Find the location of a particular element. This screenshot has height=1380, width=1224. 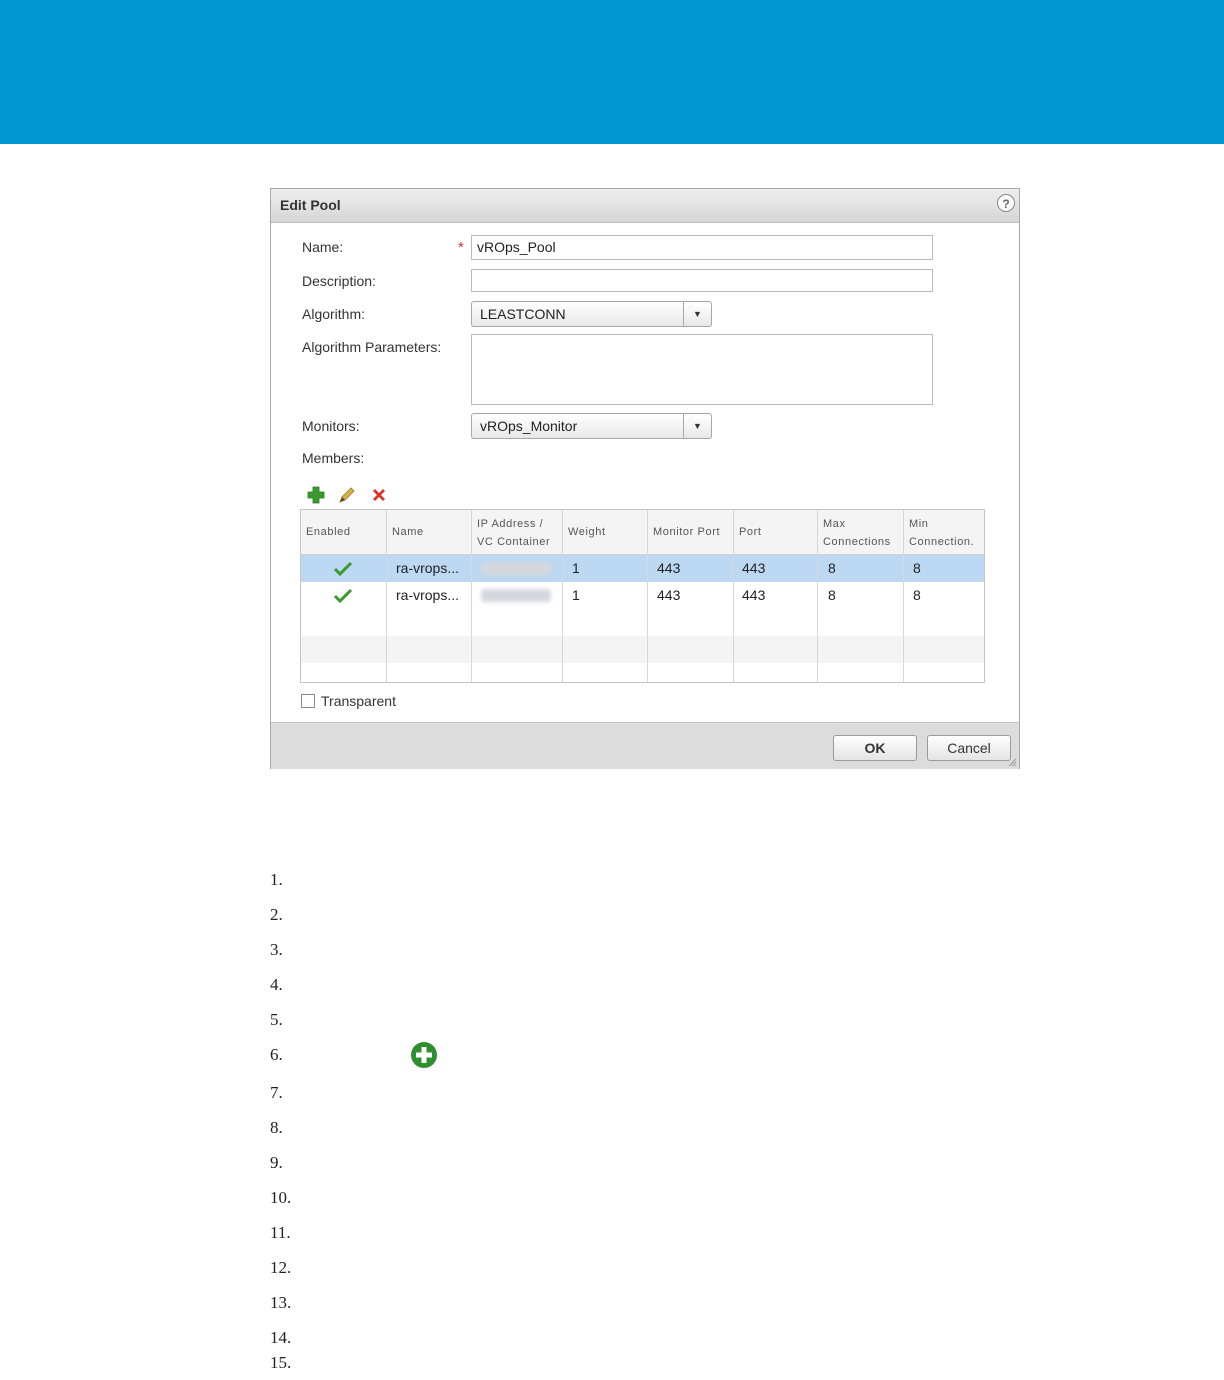

header-min-connections: Min Connection. is located at coordinates (944, 532).